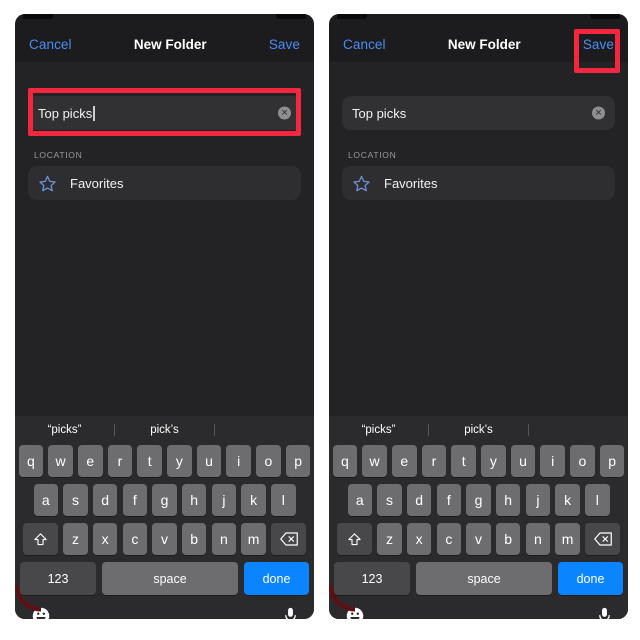  What do you see at coordinates (164, 44) in the screenshot?
I see `navigation-bar: Cancel New Folder Save` at bounding box center [164, 44].